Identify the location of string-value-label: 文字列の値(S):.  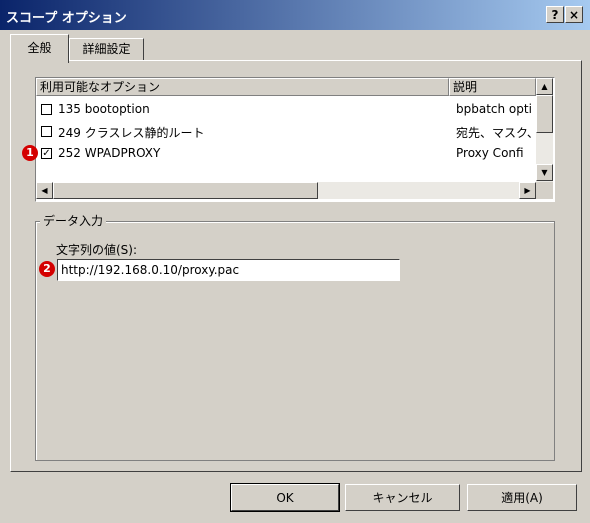
(97, 250).